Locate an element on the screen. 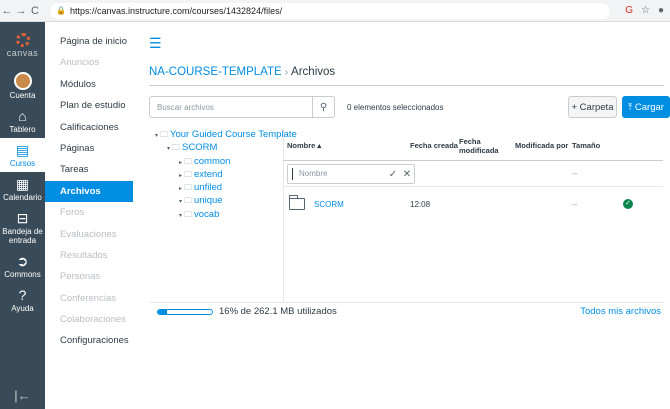 The width and height of the screenshot is (670, 409). tree-item-extend: ▸ 🗀 extend is located at coordinates (219, 174).